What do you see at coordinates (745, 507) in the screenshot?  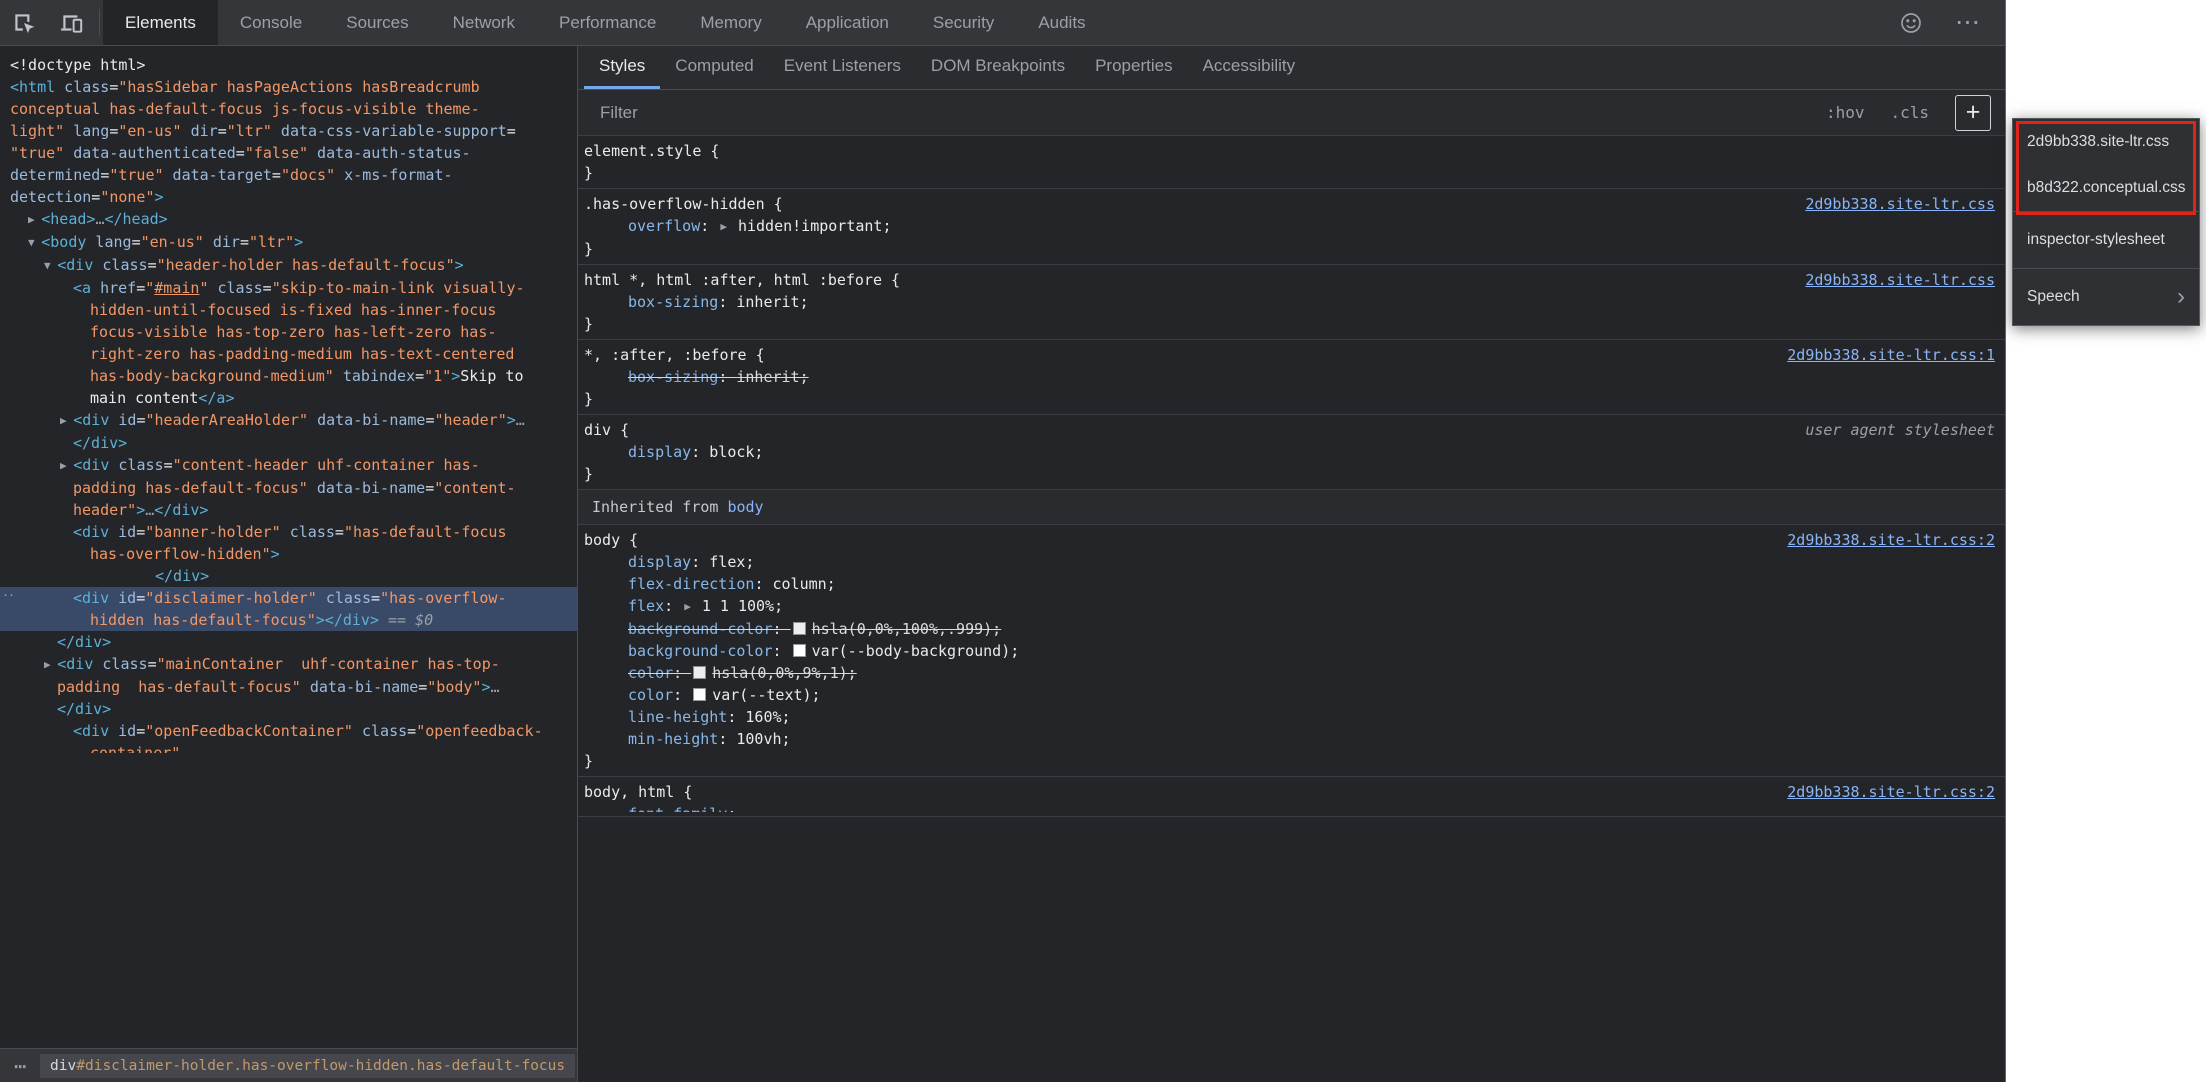 I see `inherited-body-link: body` at bounding box center [745, 507].